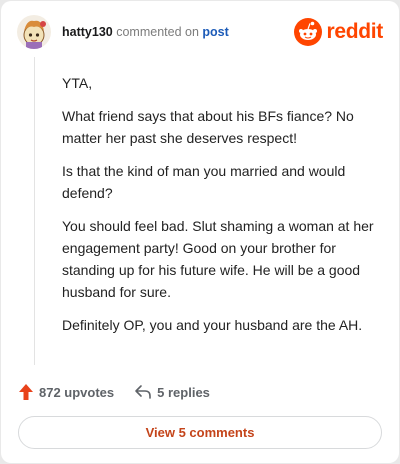 The image size is (400, 464). I want to click on comment-actions: 872 upvotes 5 replies, so click(114, 392).